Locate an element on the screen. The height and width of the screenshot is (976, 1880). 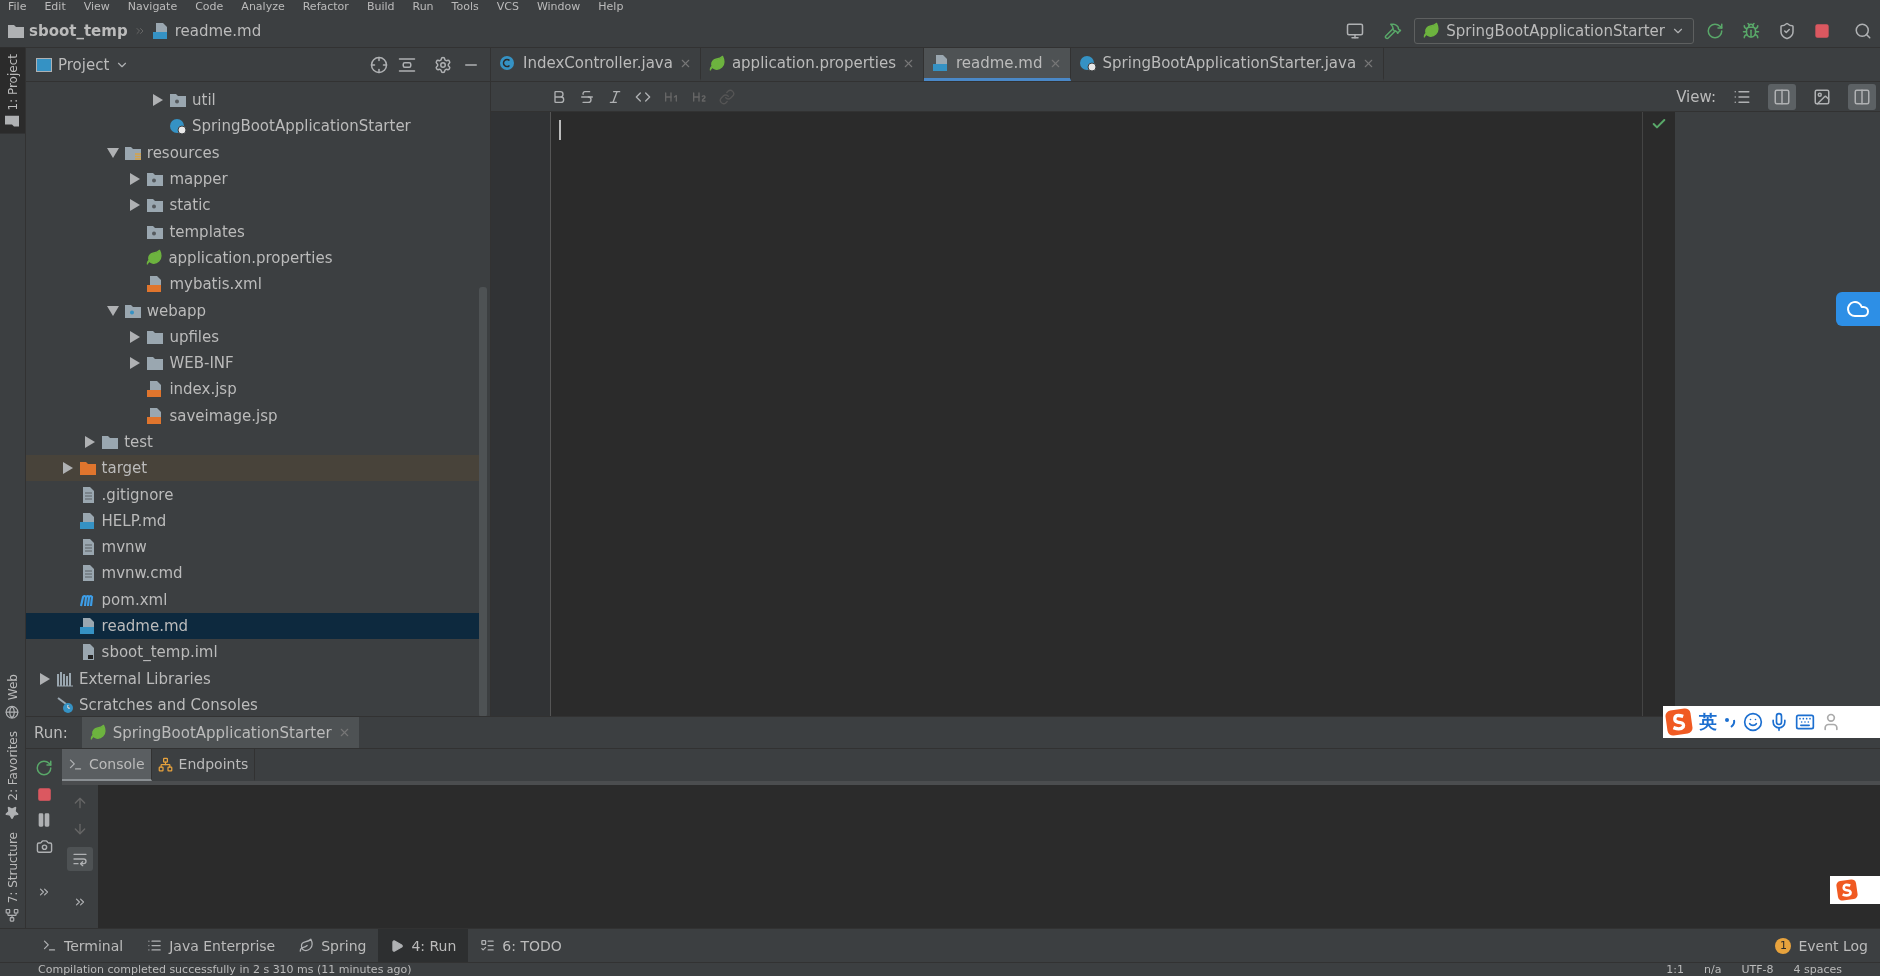
run-tab: SpringBootApplicationStarter is located at coordinates (220, 732).